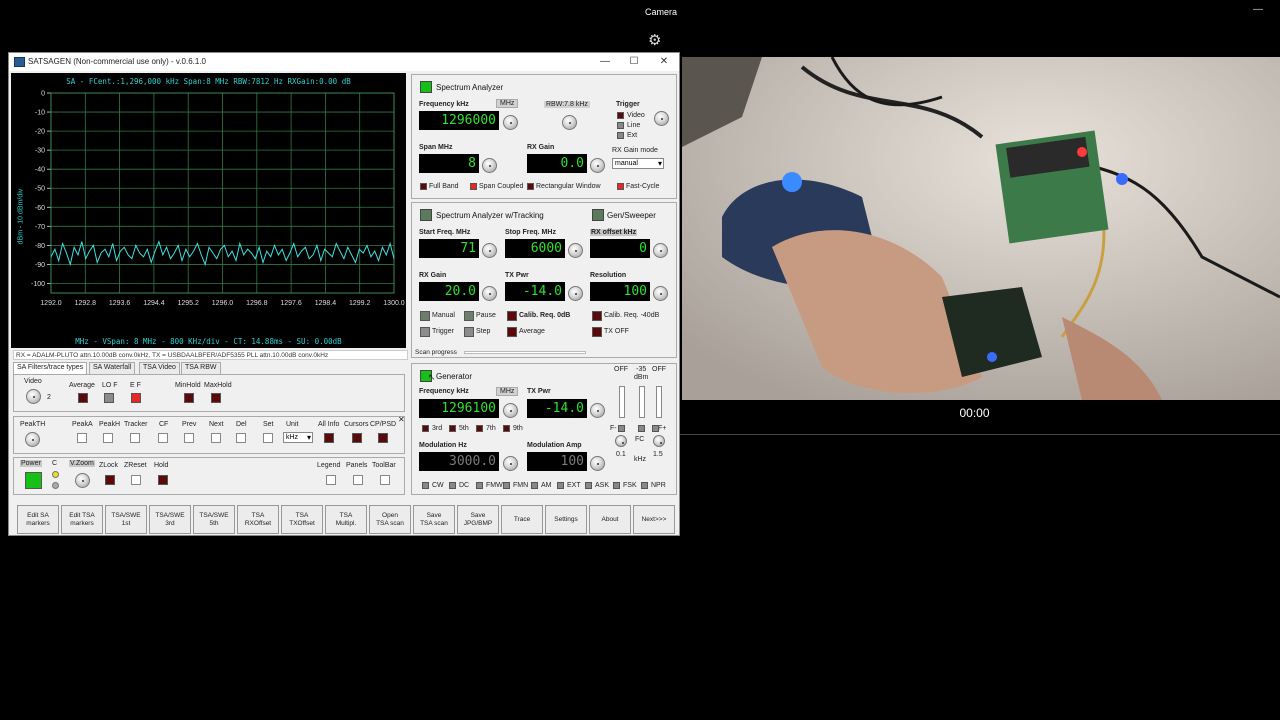 The image size is (1280, 720). Describe the element at coordinates (55, 485) in the screenshot. I see `c-led-gray` at that location.